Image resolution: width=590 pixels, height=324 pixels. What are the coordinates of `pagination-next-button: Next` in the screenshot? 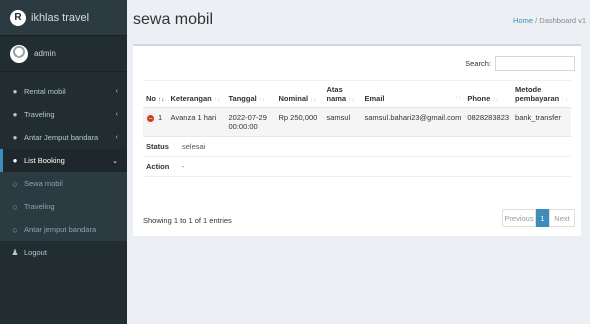 It's located at (562, 218).